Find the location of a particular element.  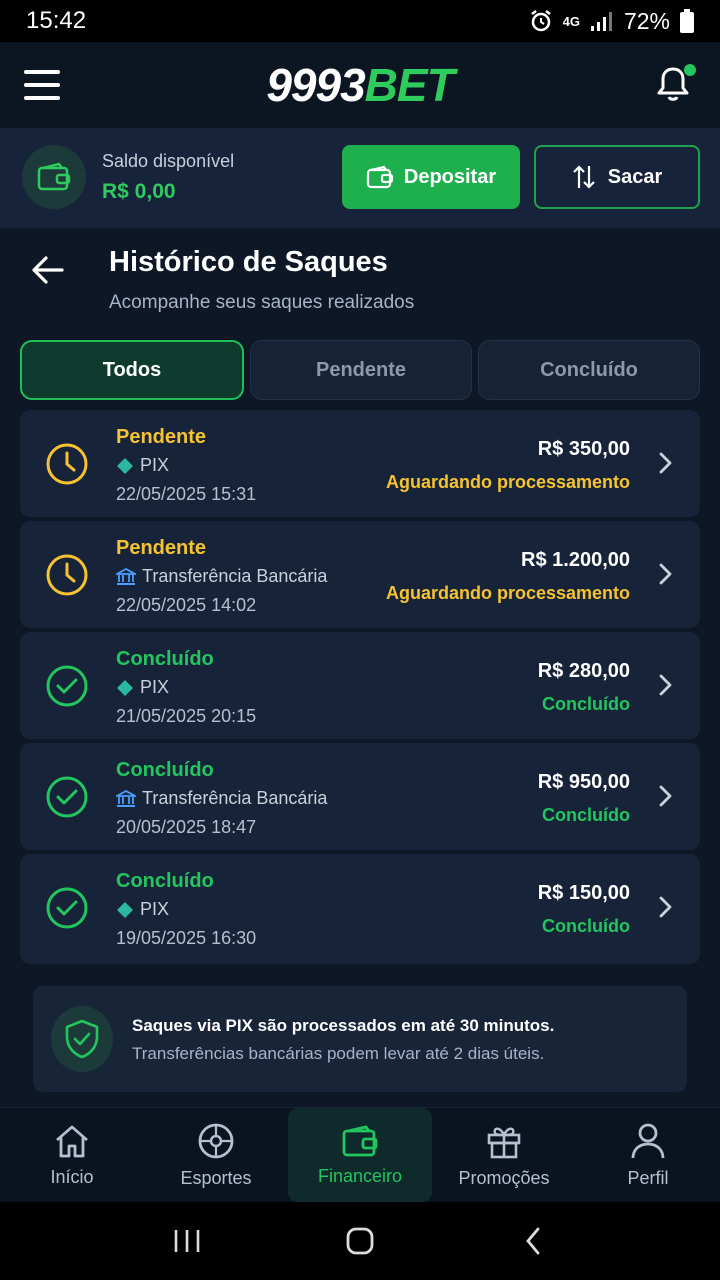

home-icon is located at coordinates (72, 1141).